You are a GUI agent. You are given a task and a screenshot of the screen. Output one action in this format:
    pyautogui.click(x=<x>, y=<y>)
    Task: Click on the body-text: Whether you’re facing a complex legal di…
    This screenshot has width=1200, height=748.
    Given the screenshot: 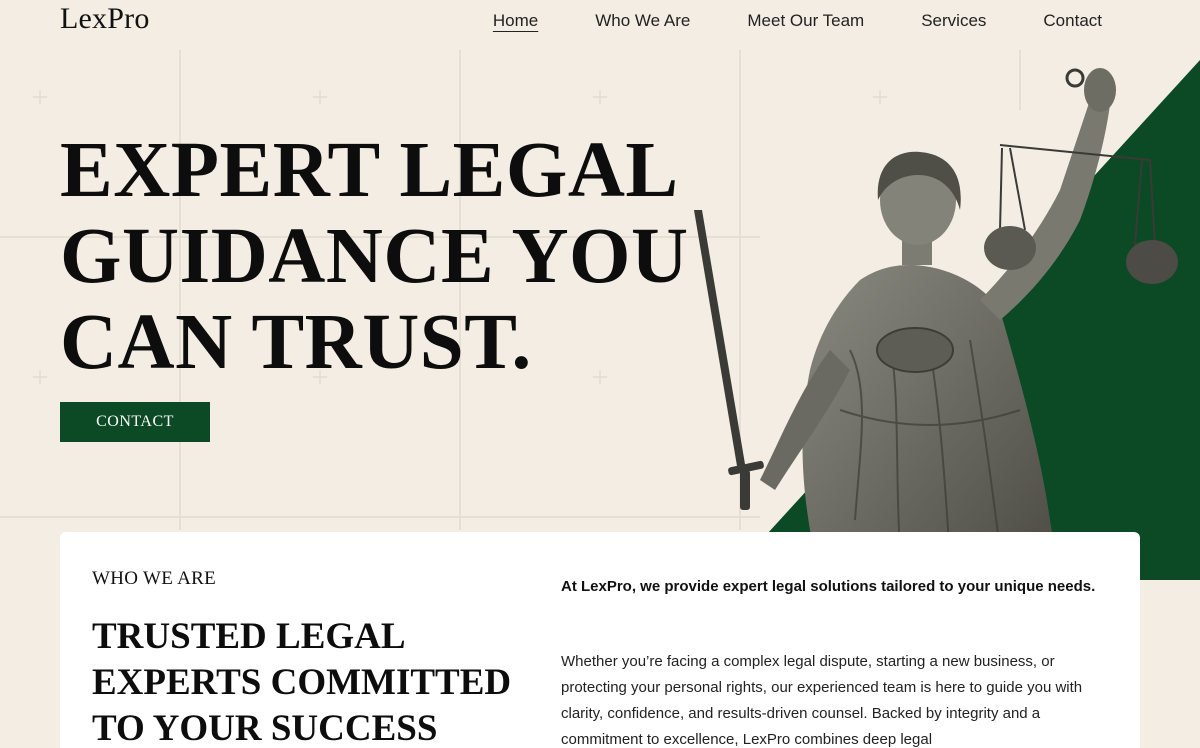 What is the action you would take?
    pyautogui.click(x=822, y=700)
    